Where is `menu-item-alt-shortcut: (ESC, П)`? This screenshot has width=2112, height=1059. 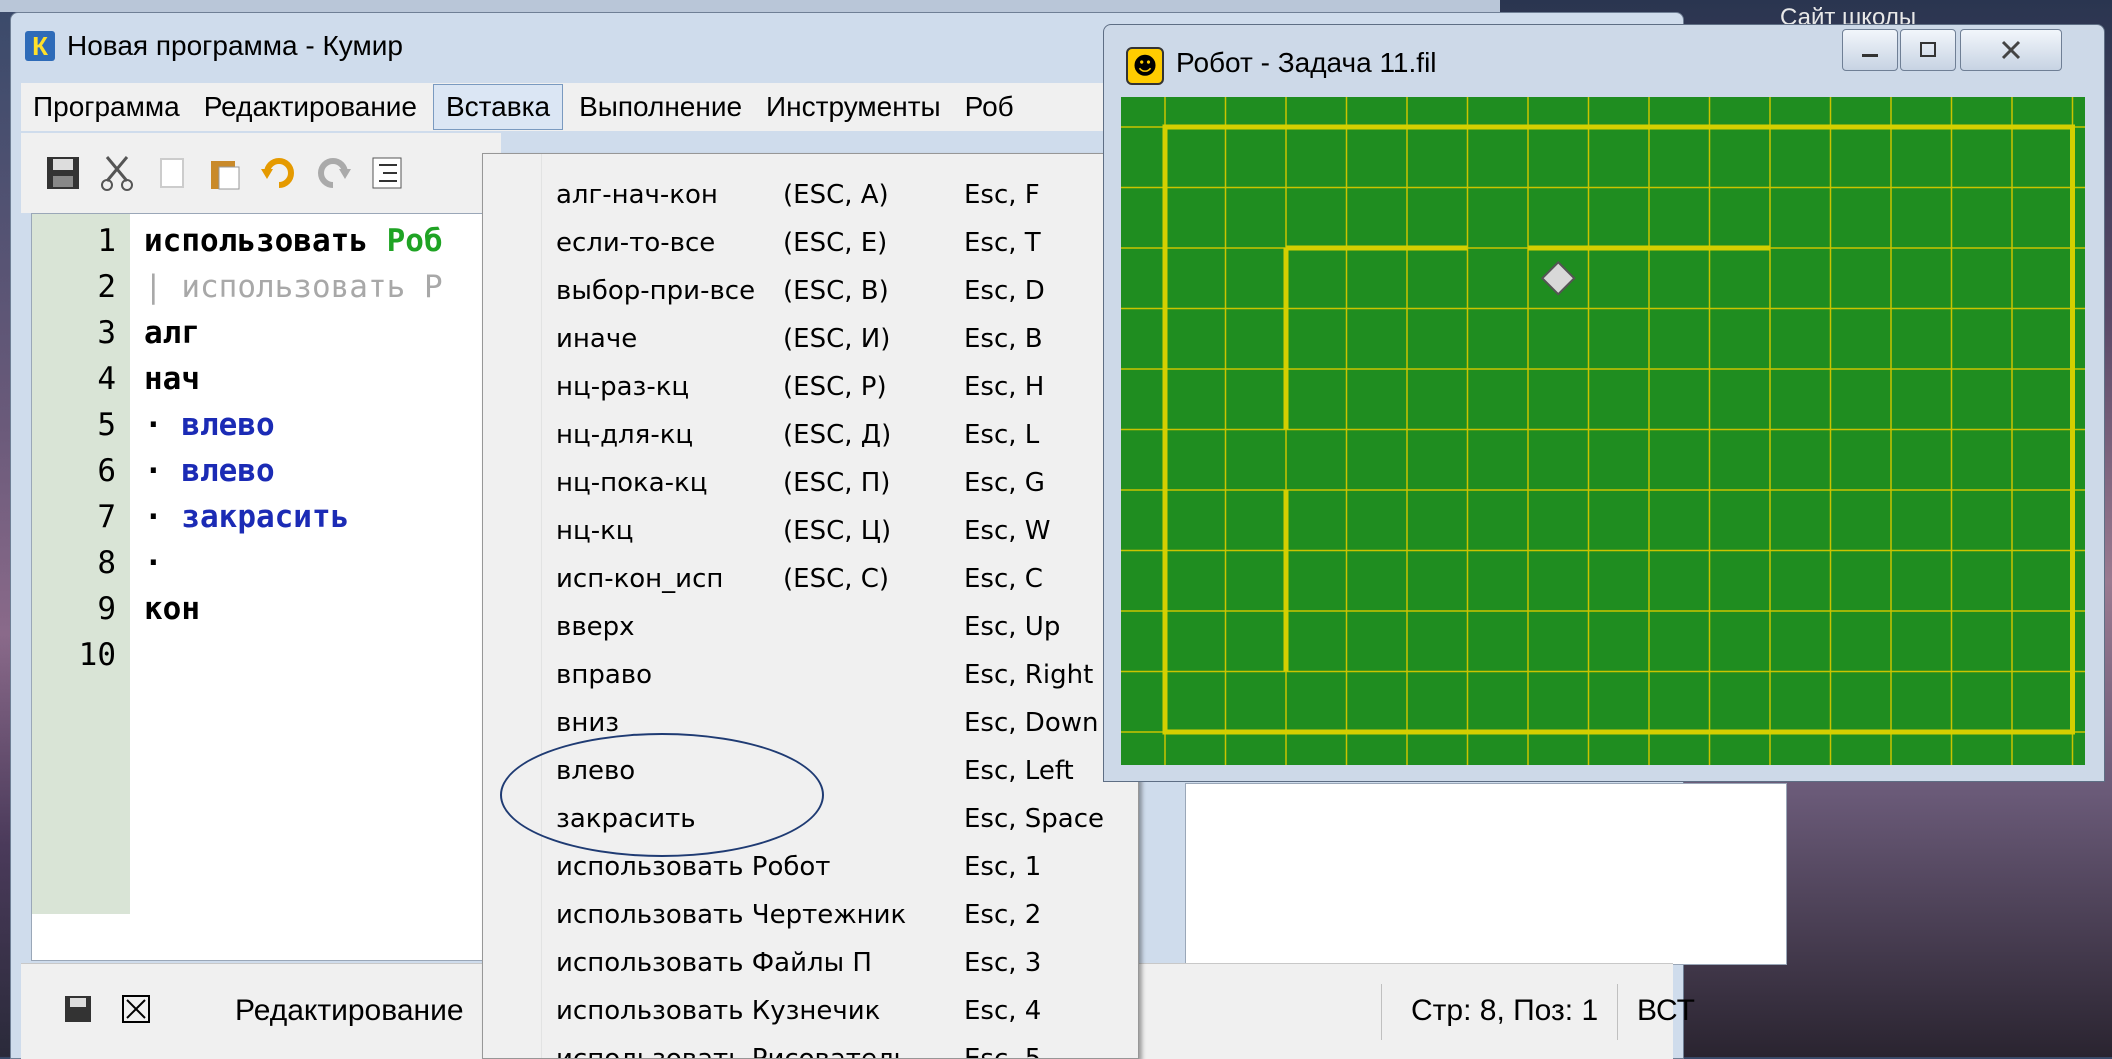
menu-item-alt-shortcut: (ESC, П) is located at coordinates (837, 483).